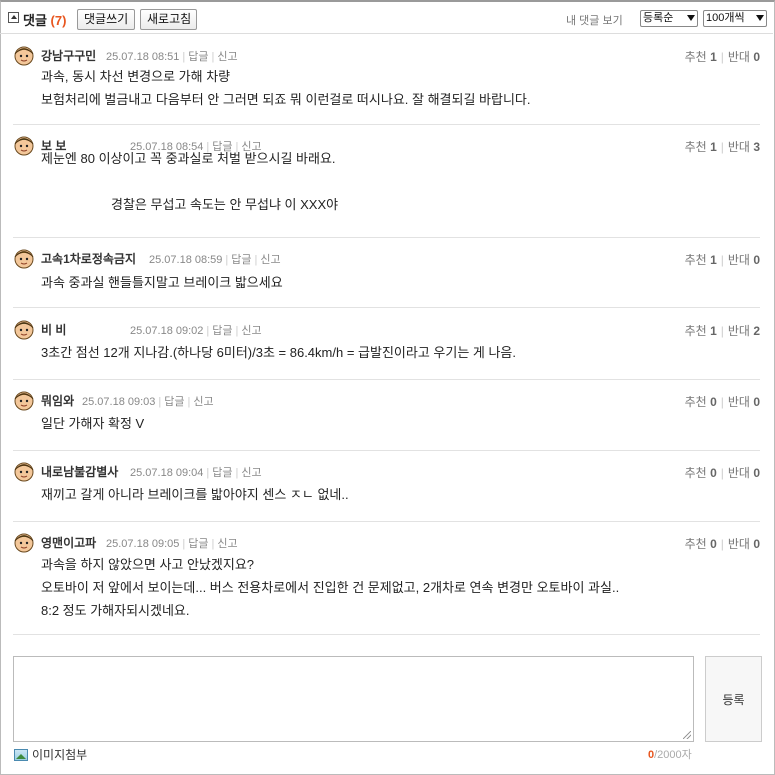 The image size is (775, 775). I want to click on comment-text: 경찰은 무섭고 속도는 안 무섭냐 이 XXX야, so click(225, 204).